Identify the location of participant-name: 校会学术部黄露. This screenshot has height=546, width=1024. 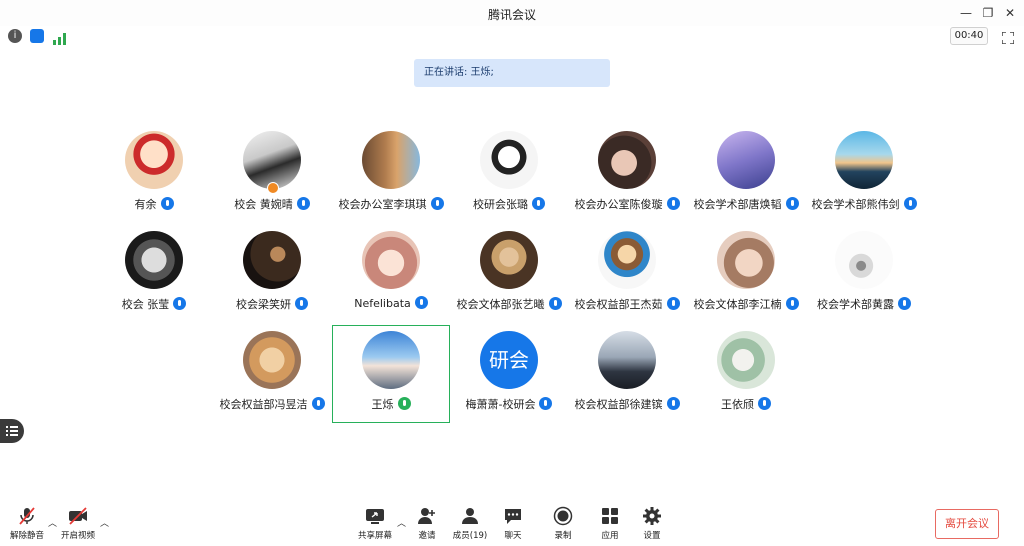
(855, 304).